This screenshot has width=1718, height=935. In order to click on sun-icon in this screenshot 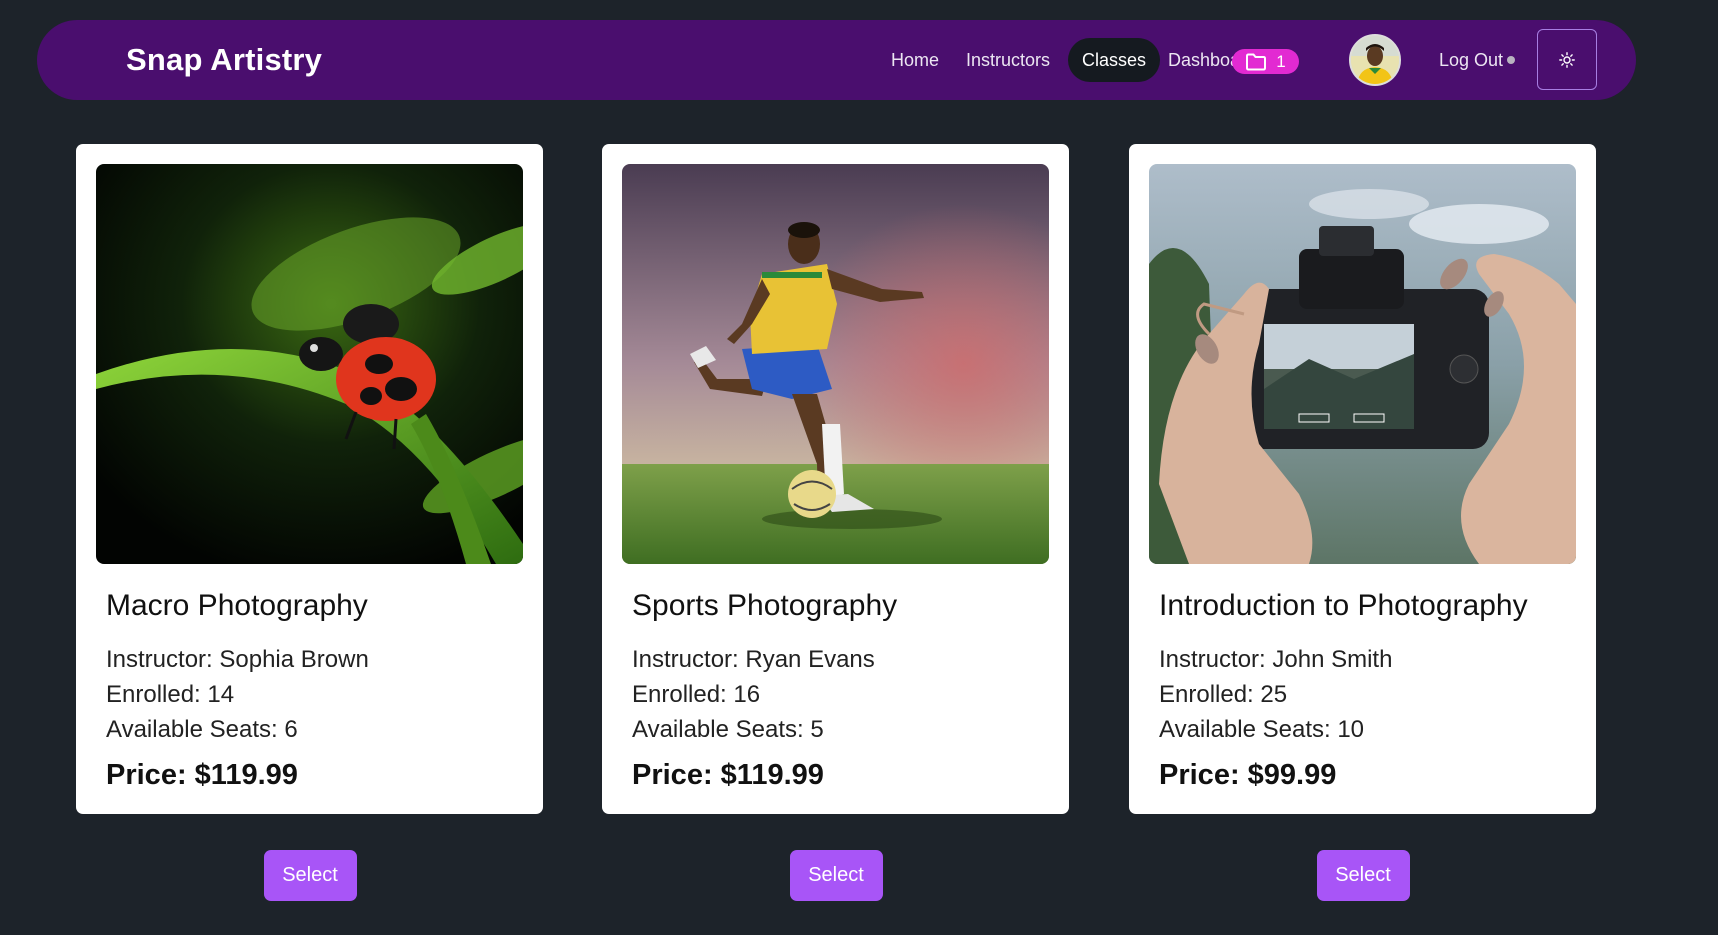, I will do `click(1567, 59)`.